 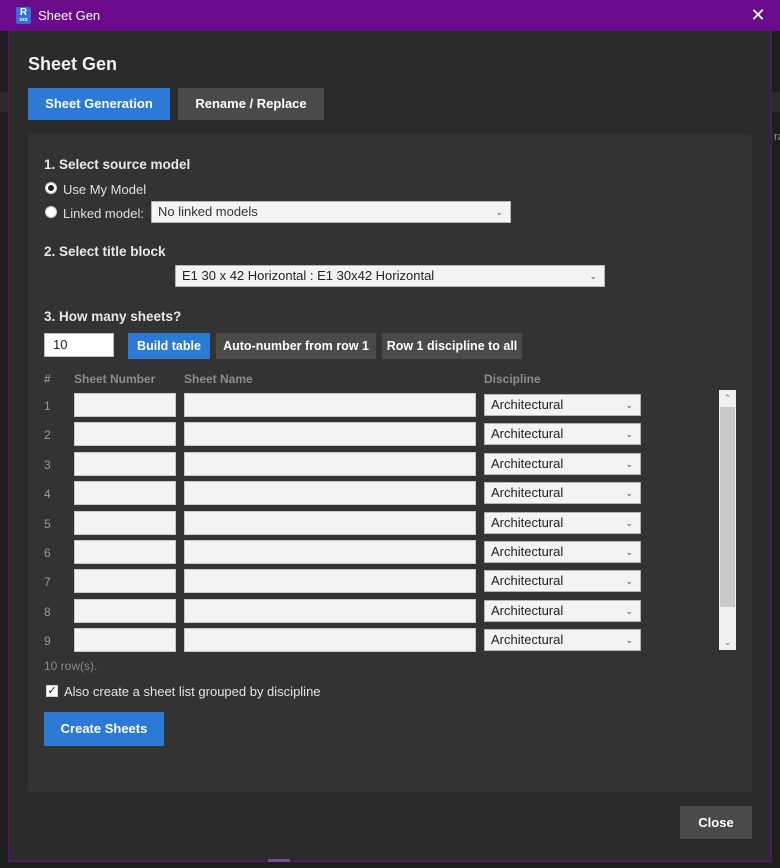 What do you see at coordinates (512, 379) in the screenshot?
I see `column-header-discipline: Discipline` at bounding box center [512, 379].